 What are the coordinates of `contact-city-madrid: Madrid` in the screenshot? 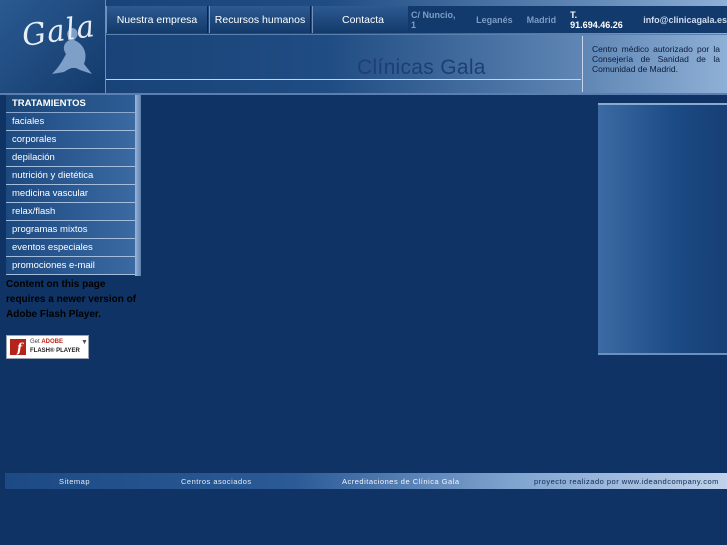 It's located at (541, 19).